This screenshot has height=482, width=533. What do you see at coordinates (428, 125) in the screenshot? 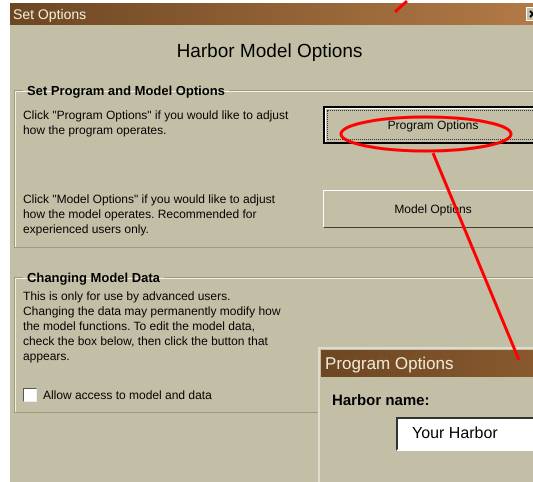
I see `option-button: Program Options` at bounding box center [428, 125].